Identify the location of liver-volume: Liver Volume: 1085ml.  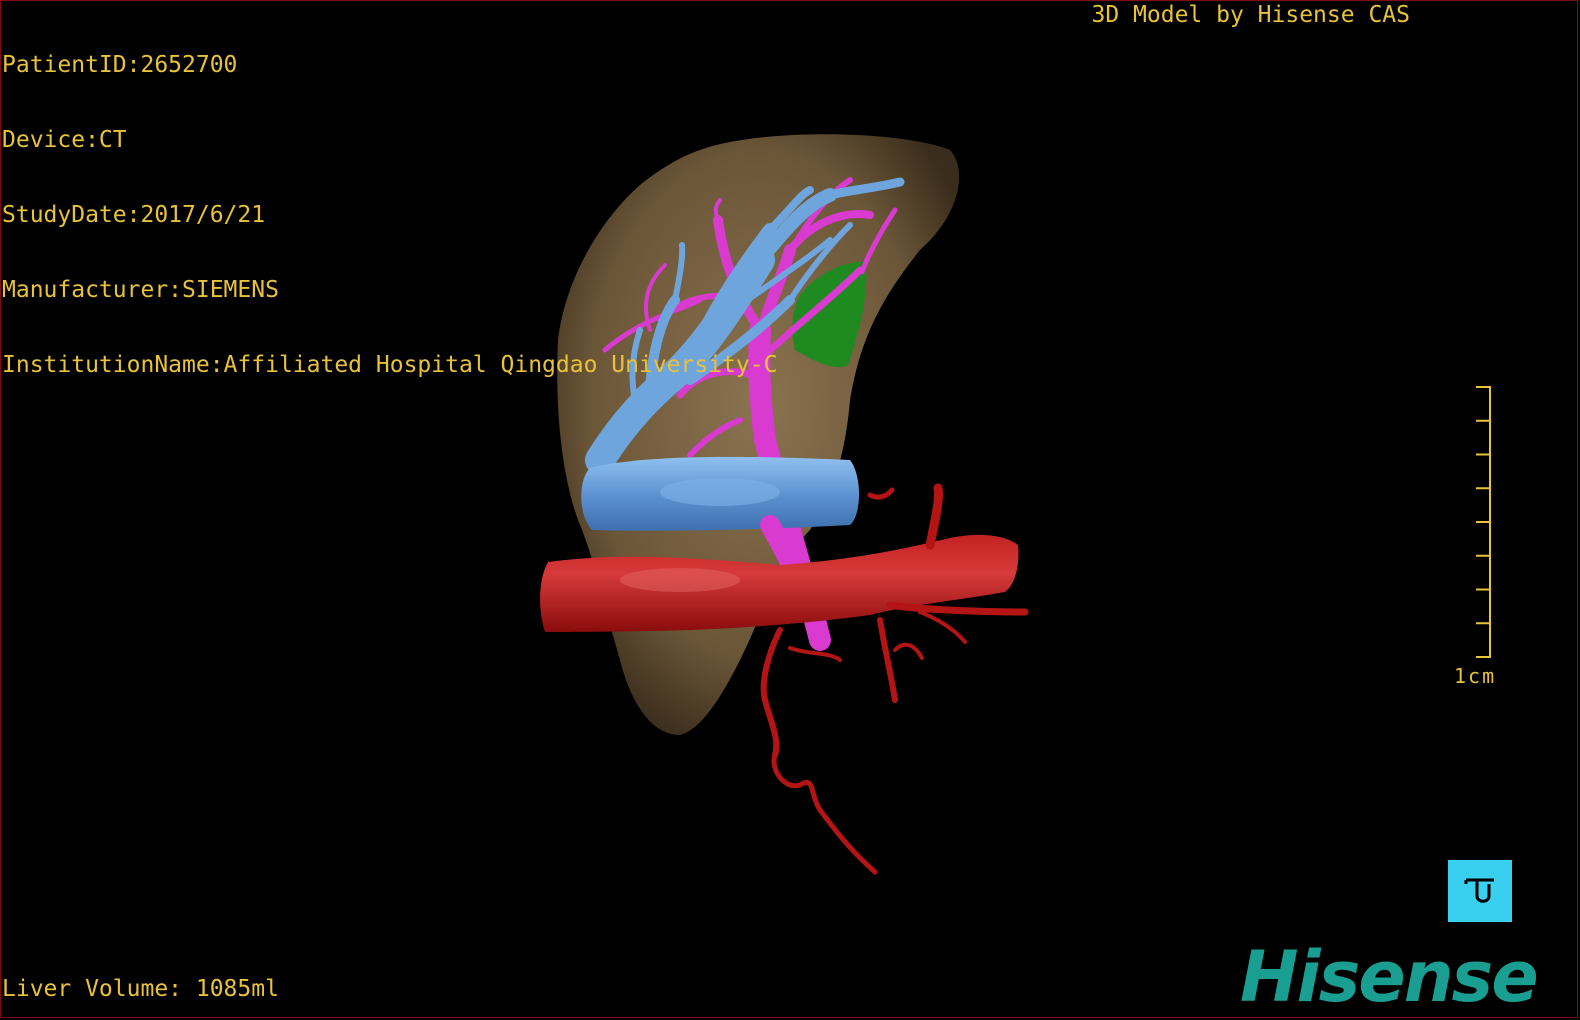
(140, 989).